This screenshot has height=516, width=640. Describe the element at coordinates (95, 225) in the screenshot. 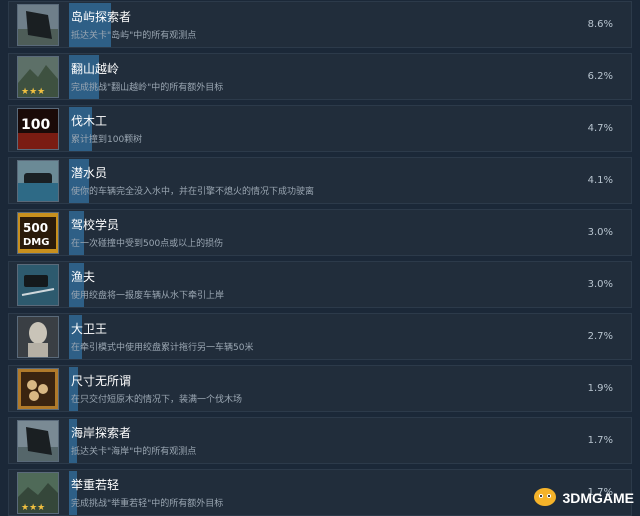

I see `achievement-title: 驾校学员` at that location.